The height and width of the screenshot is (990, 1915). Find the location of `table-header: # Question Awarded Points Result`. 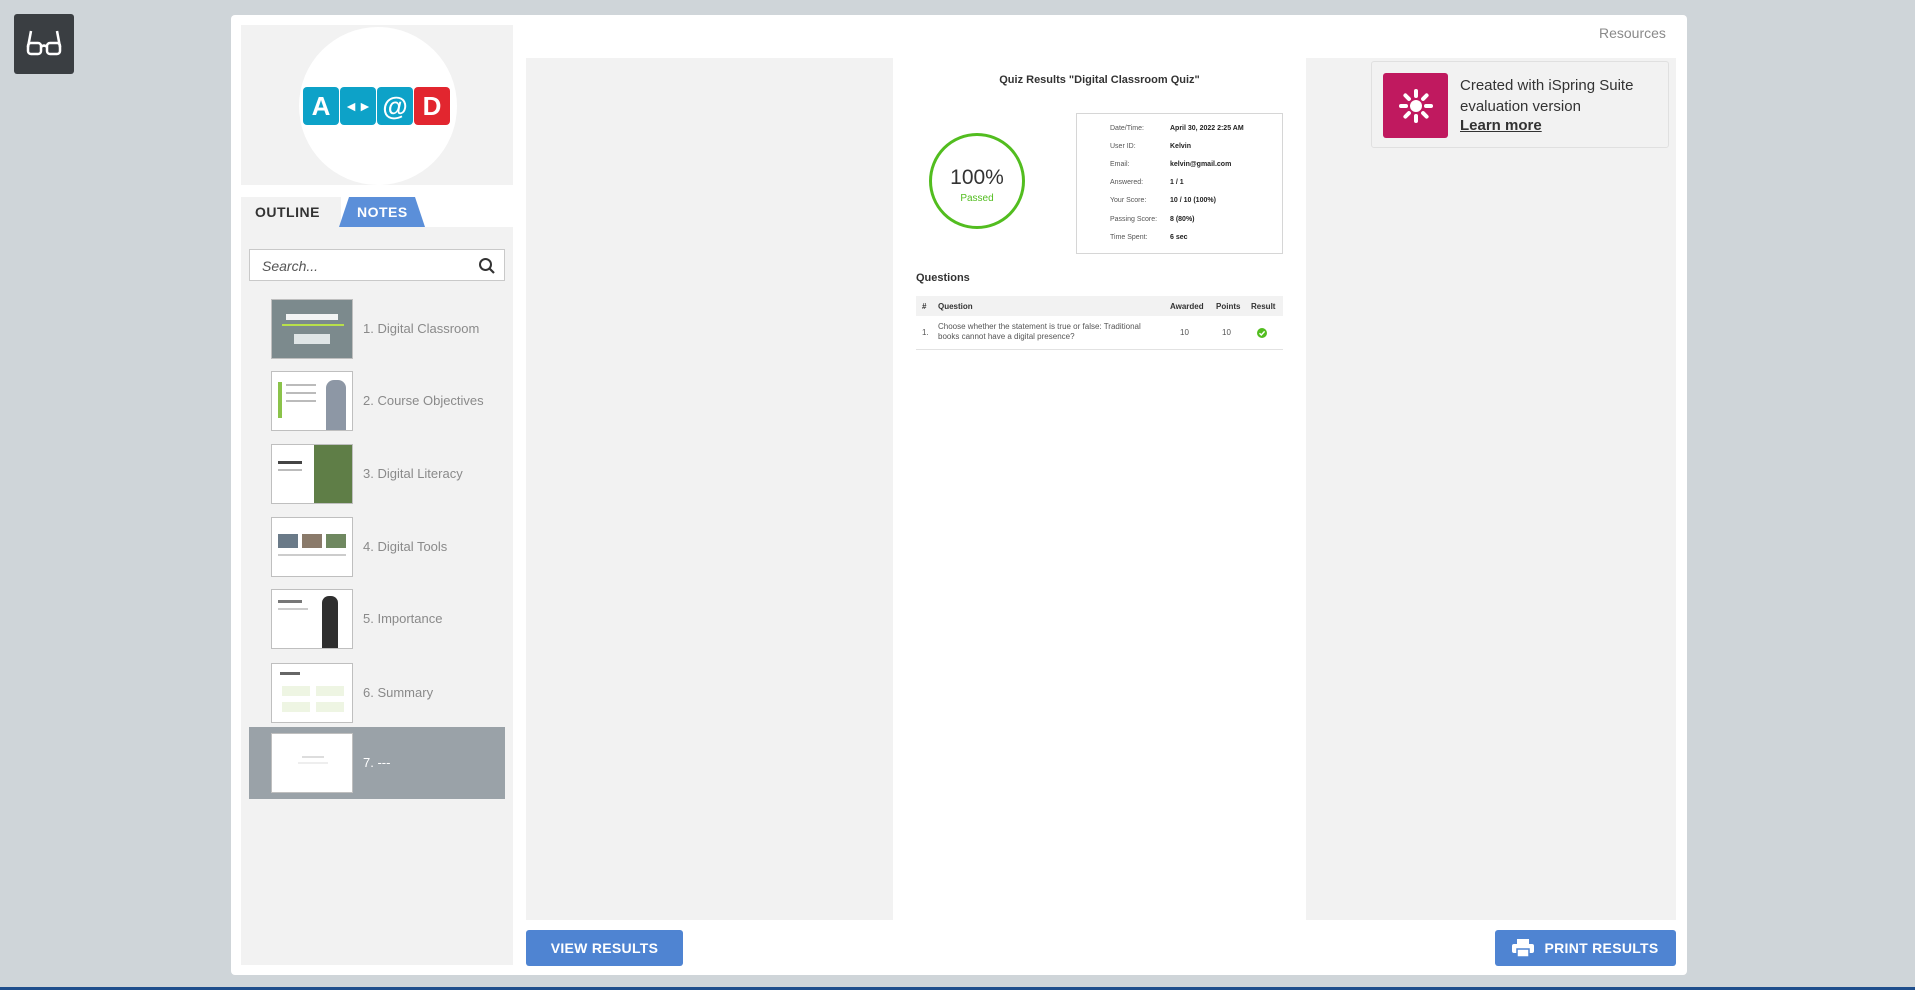

table-header: # Question Awarded Points Result is located at coordinates (1099, 306).